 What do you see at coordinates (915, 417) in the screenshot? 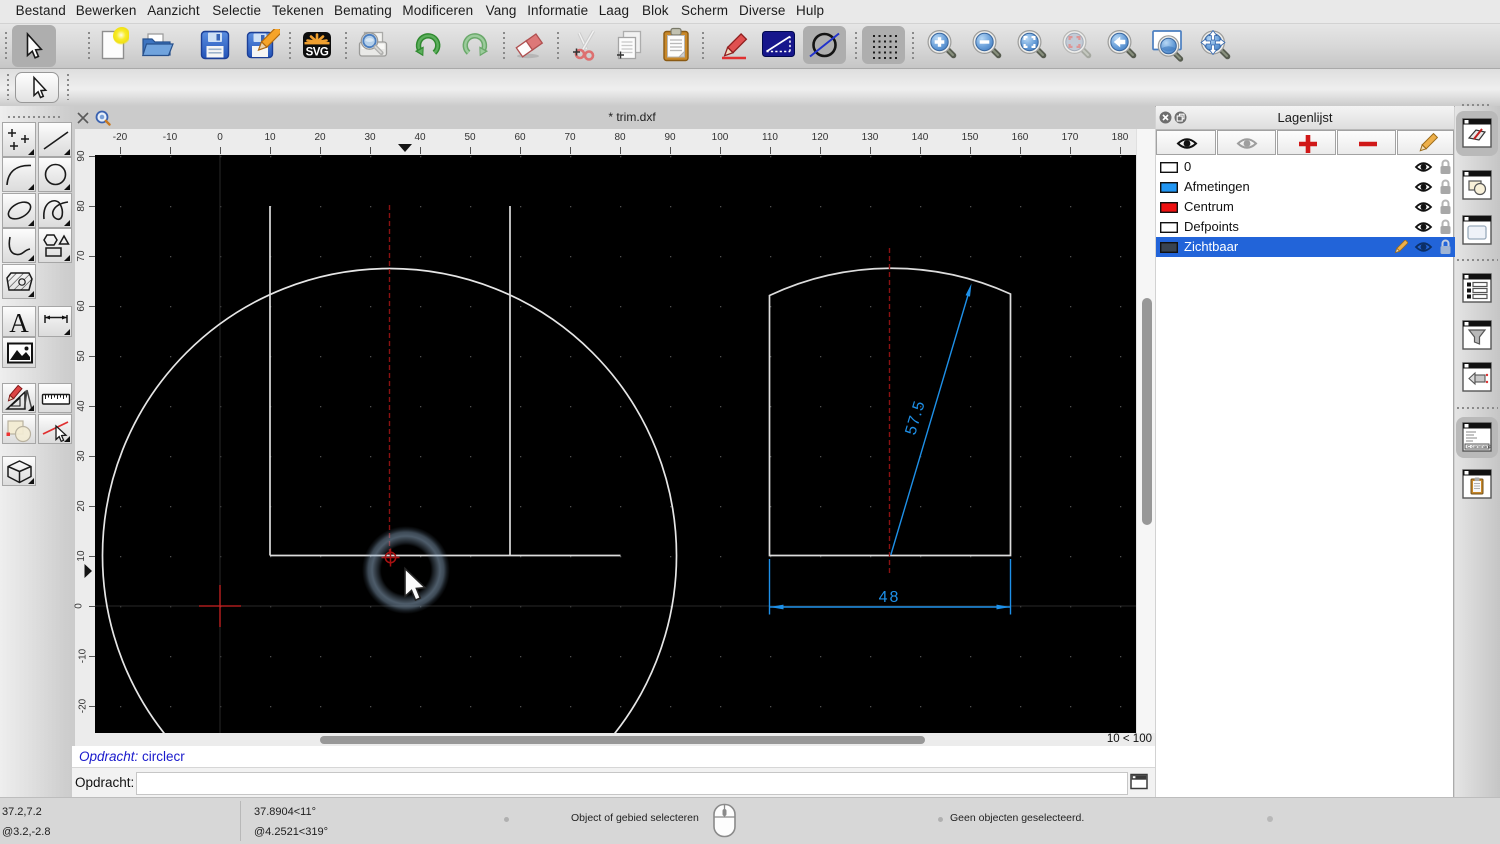
I see `svg-text: 57.5` at bounding box center [915, 417].